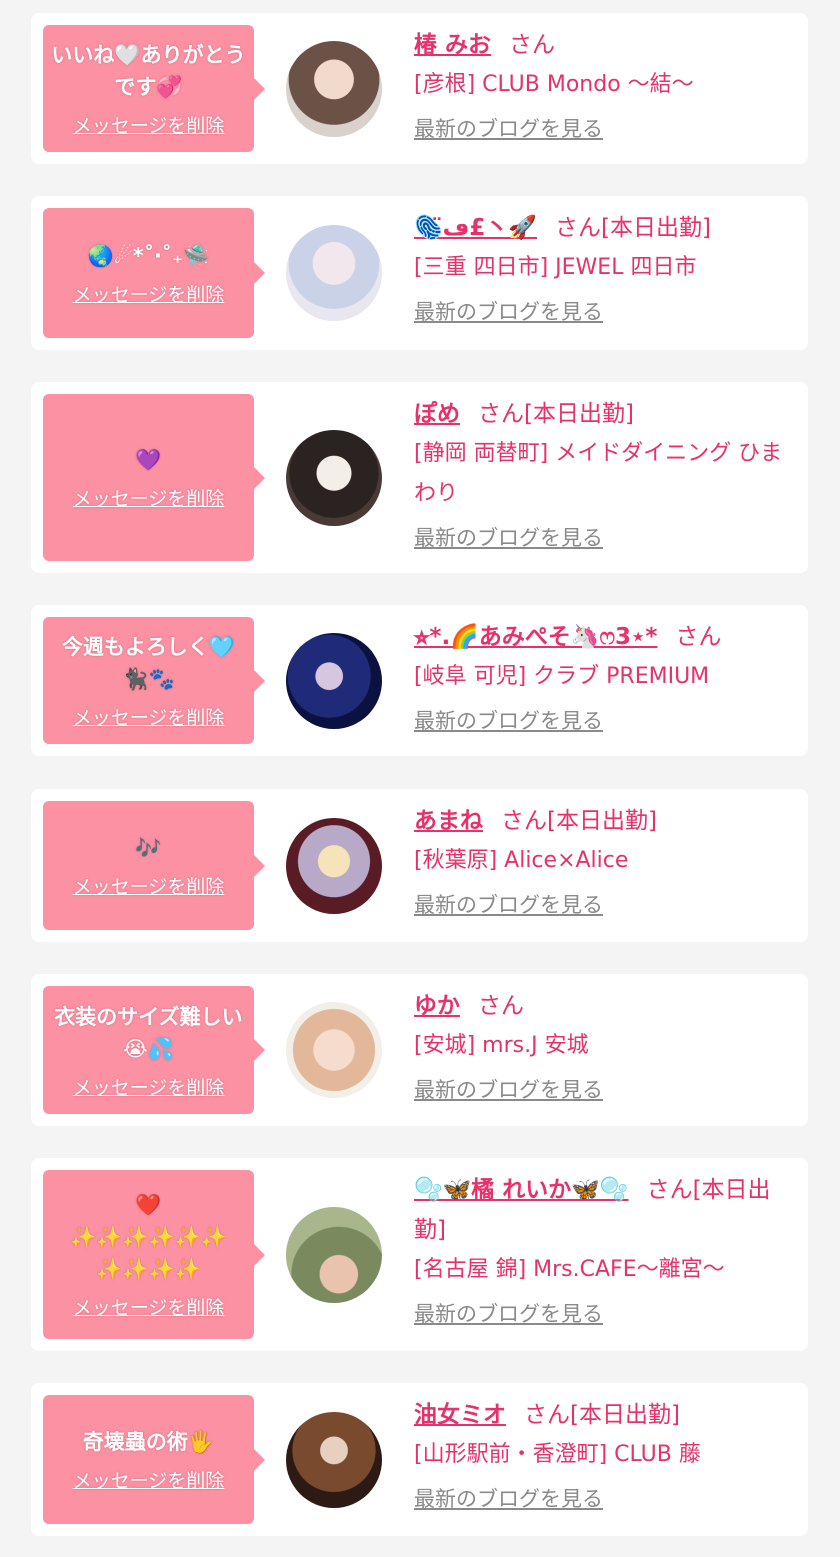  I want to click on shop-label: [安城] mrs.J 安城, so click(501, 1045).